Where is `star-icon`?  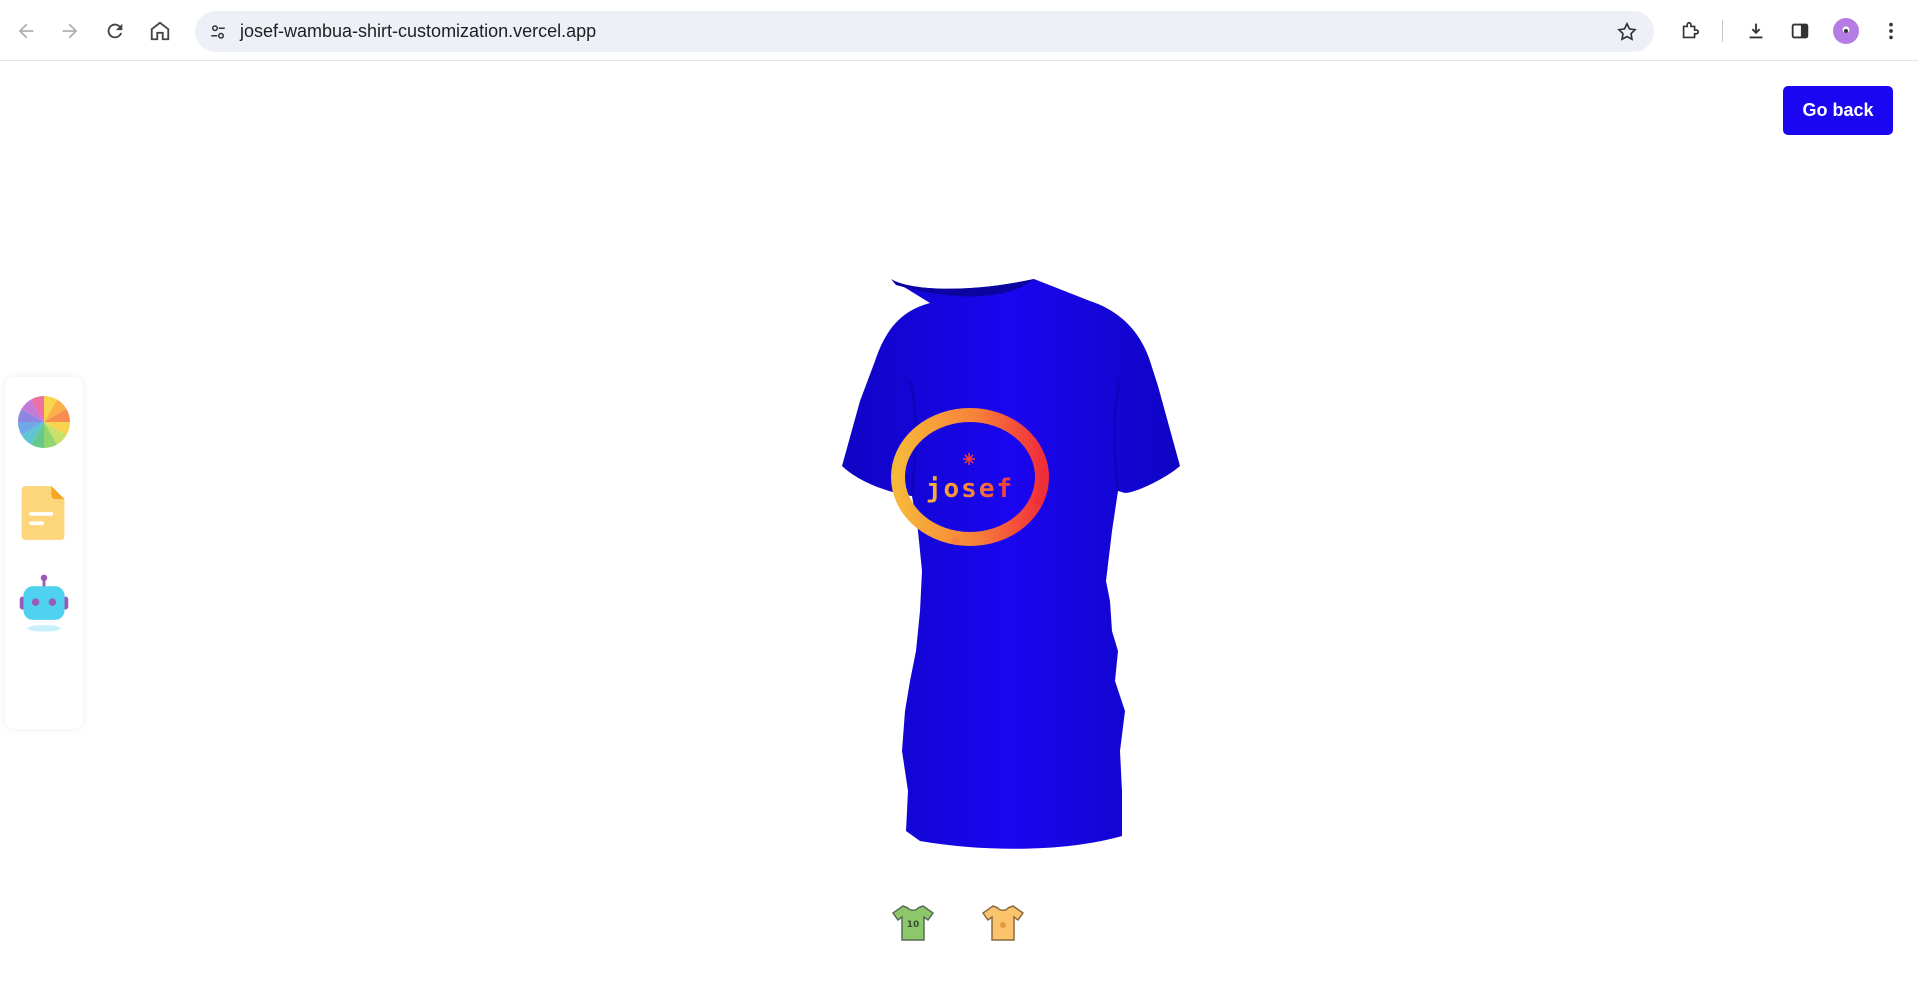
star-icon is located at coordinates (1627, 32).